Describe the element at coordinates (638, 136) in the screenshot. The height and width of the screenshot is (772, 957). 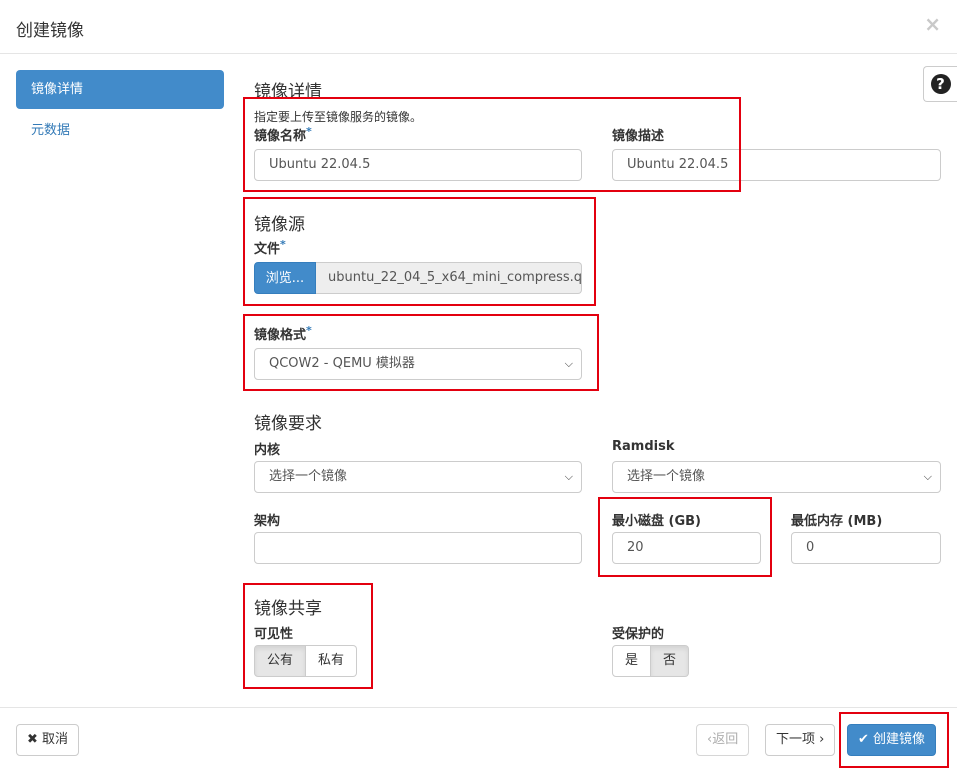
I see `image-desc-label: 镜像描述` at that location.